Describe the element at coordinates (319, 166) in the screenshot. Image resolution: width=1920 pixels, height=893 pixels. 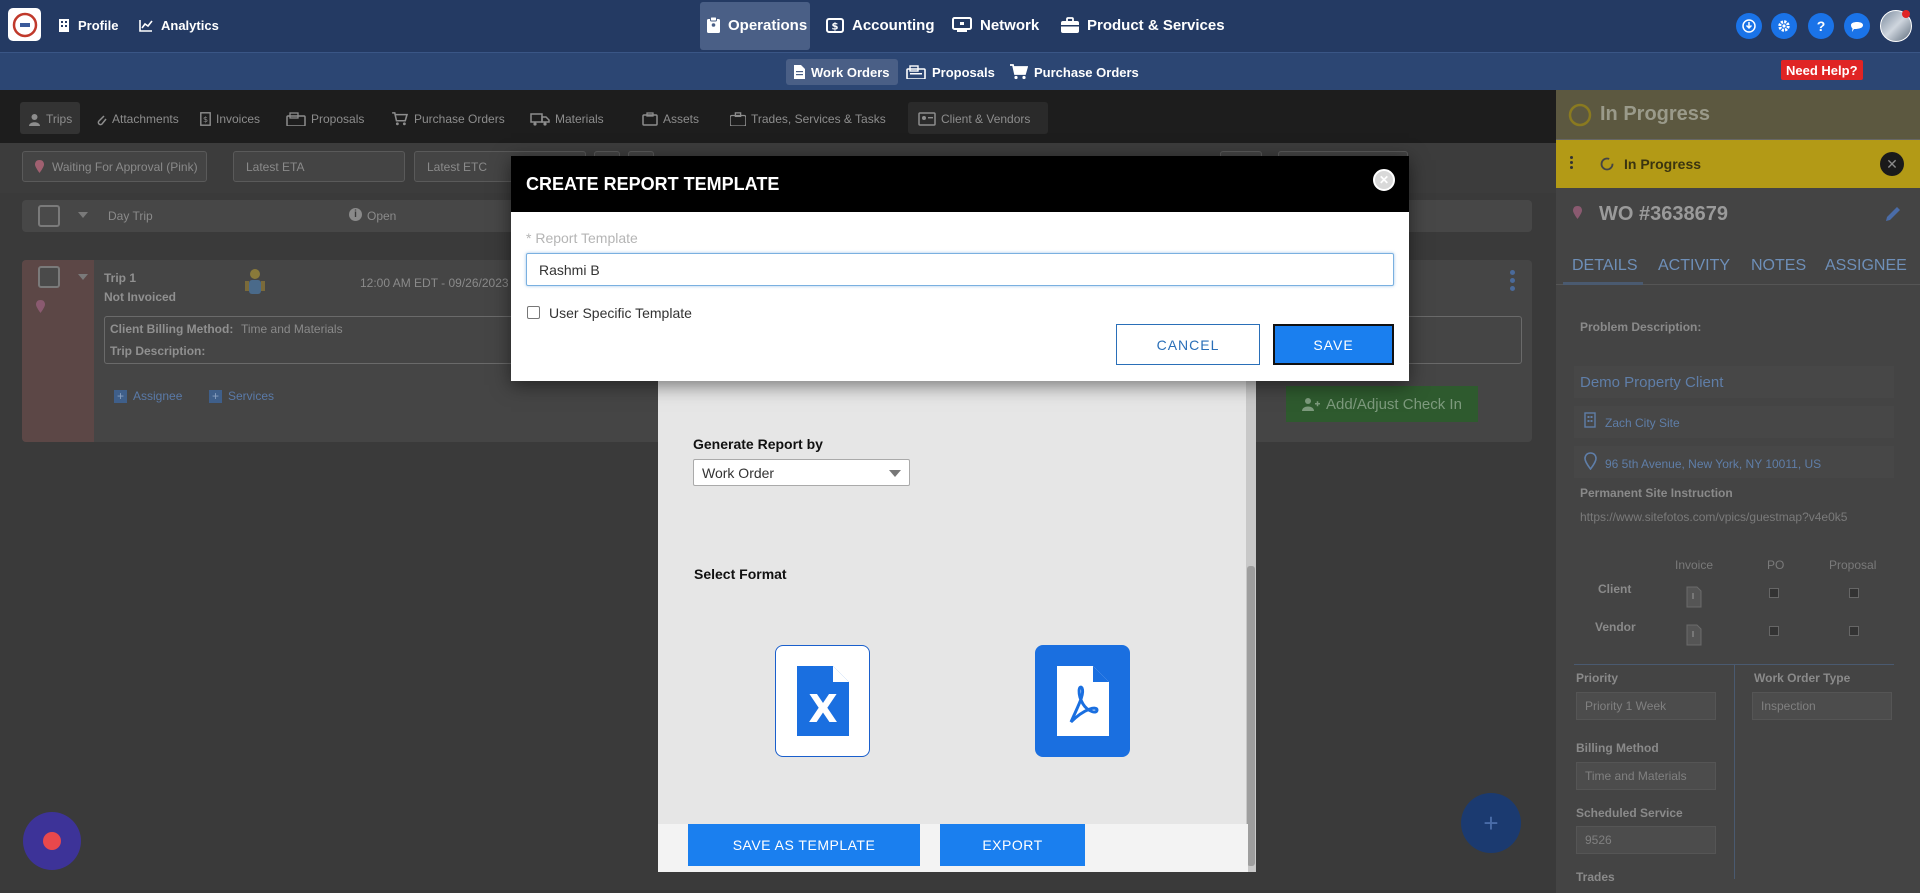
I see `latest-eta-input: Latest ETA` at that location.